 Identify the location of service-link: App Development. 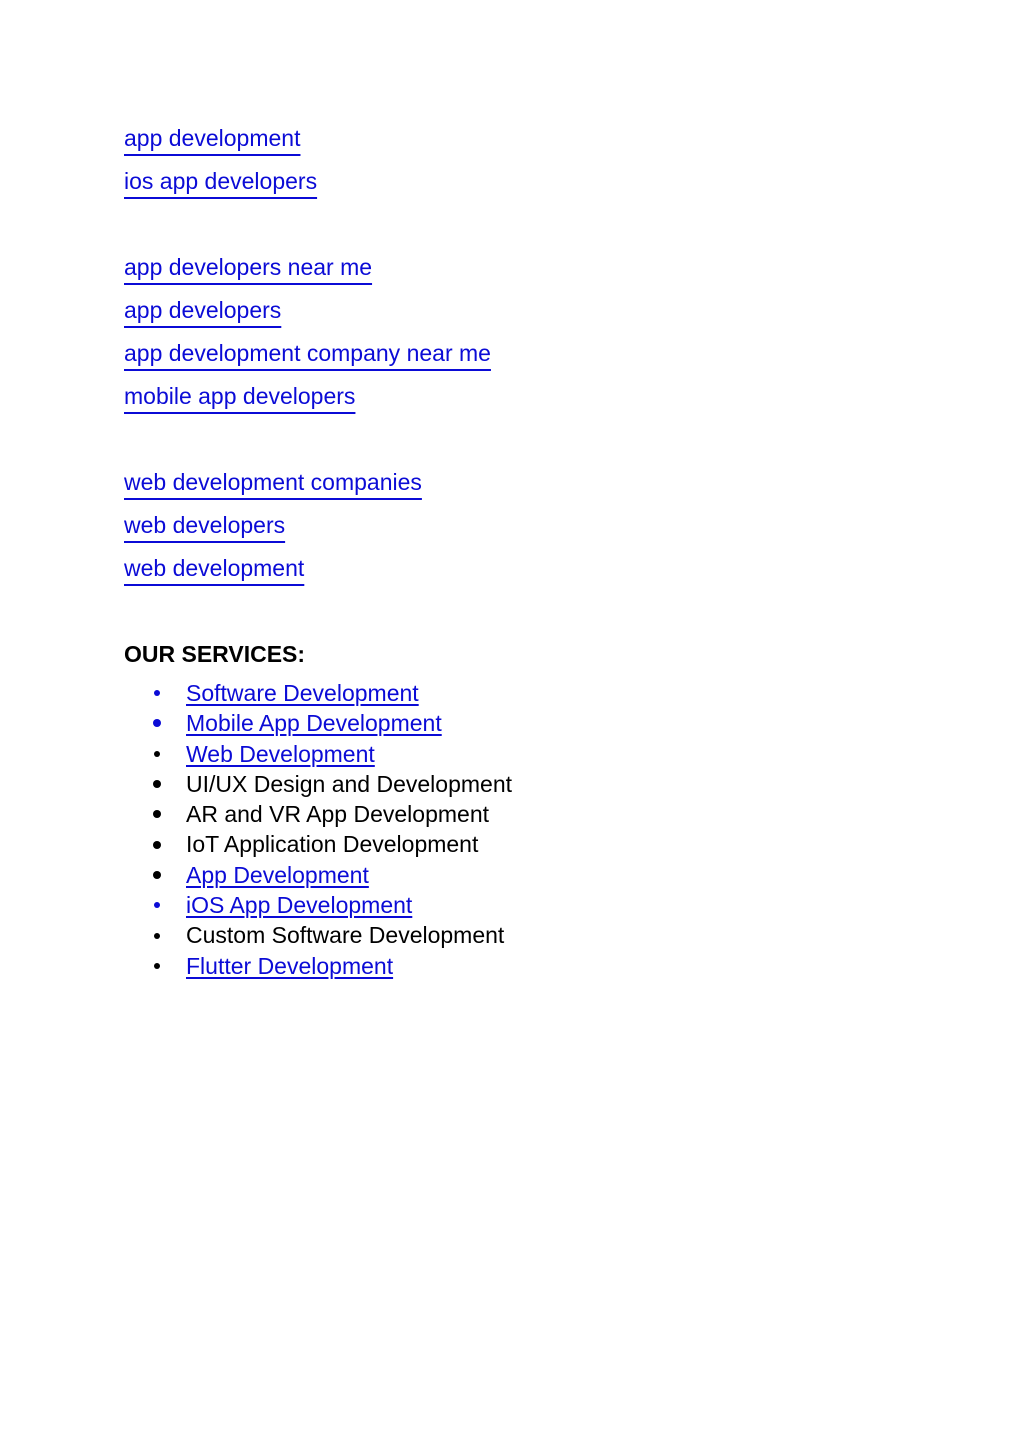
(277, 875).